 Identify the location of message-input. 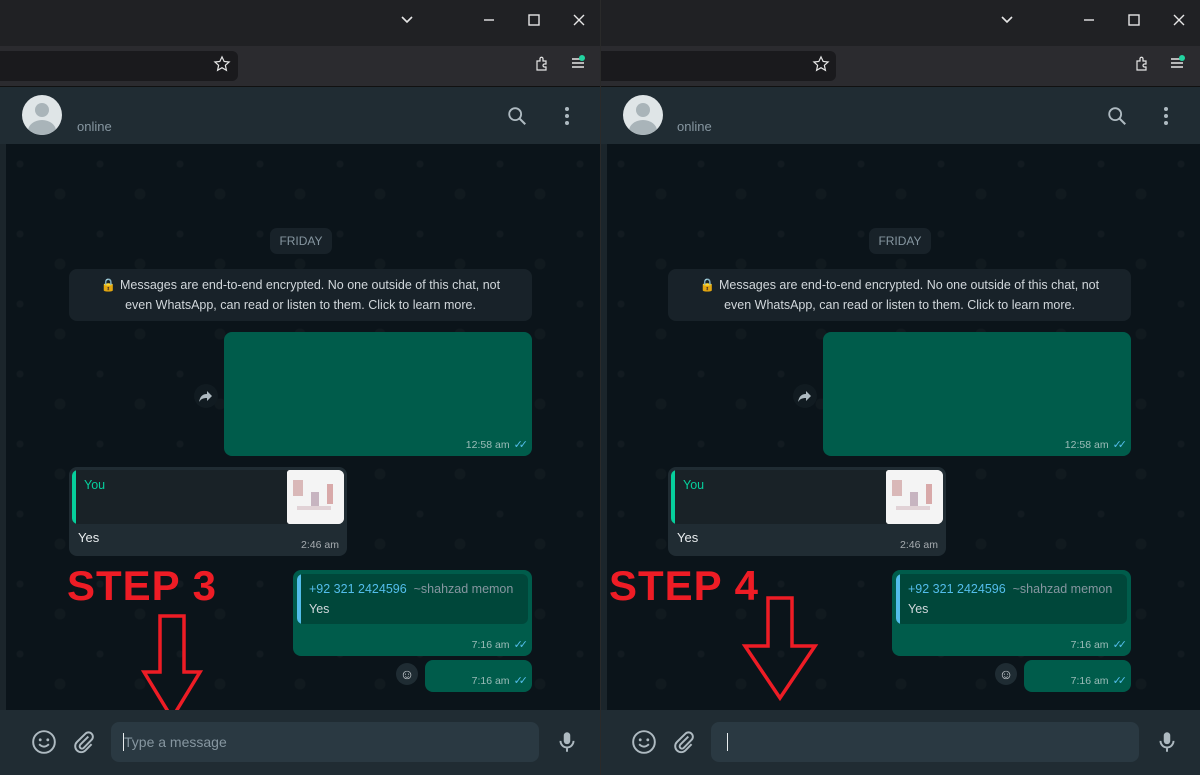
(925, 742).